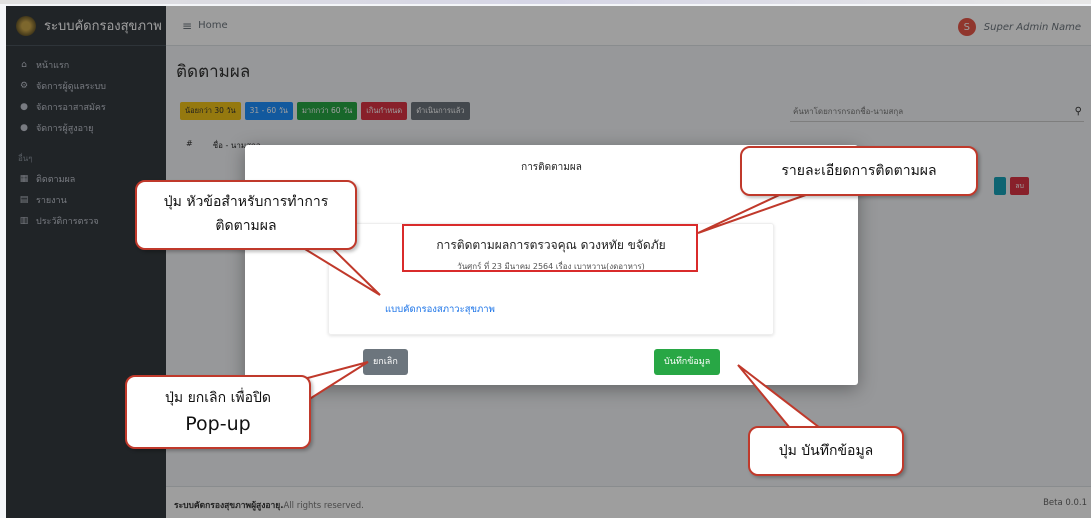 This screenshot has height=518, width=1091. I want to click on callout-header-button: ปุ่ม หัวข้อสำหรับการทำการ ติดตามผล, so click(246, 215).